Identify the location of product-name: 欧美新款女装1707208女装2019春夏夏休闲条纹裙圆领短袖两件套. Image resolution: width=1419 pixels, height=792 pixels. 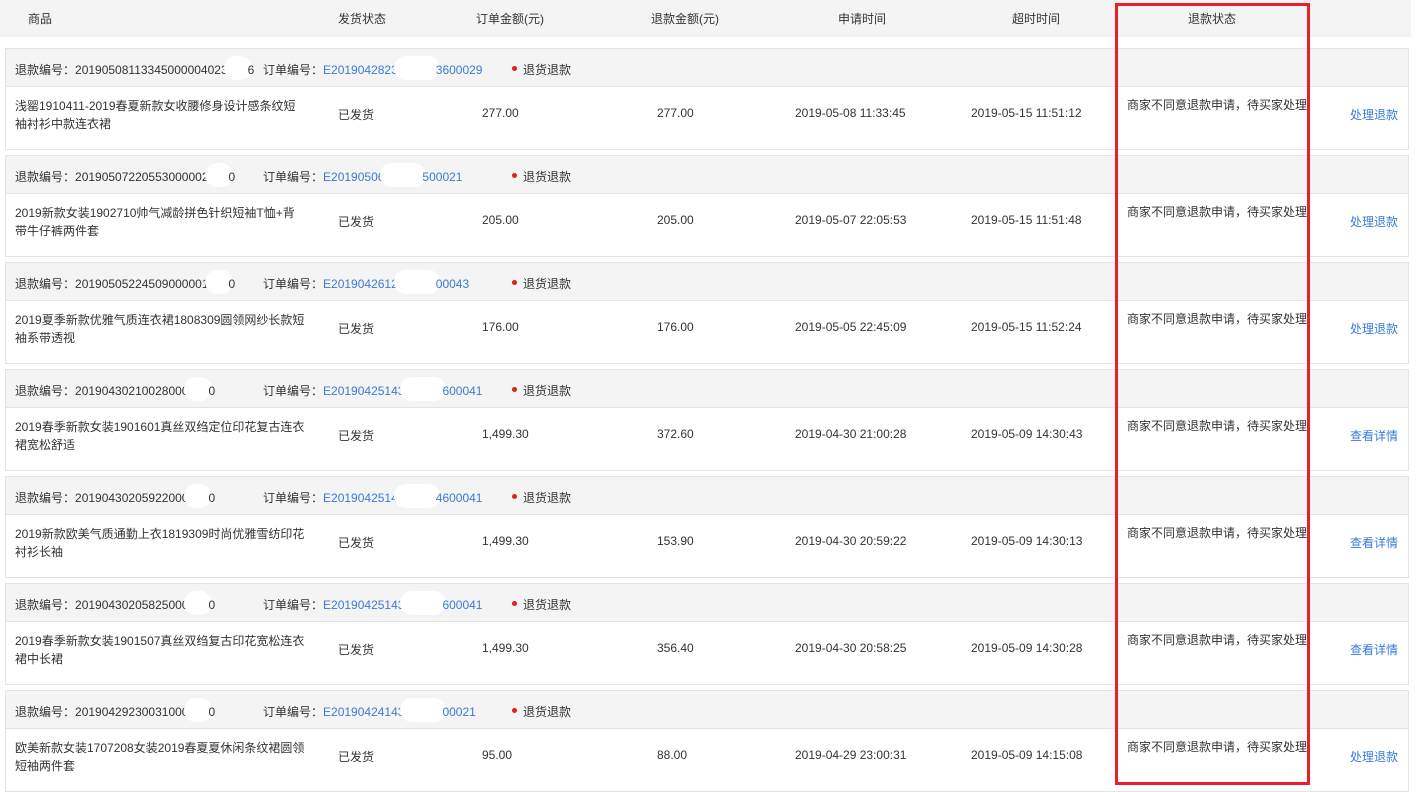
(160, 757).